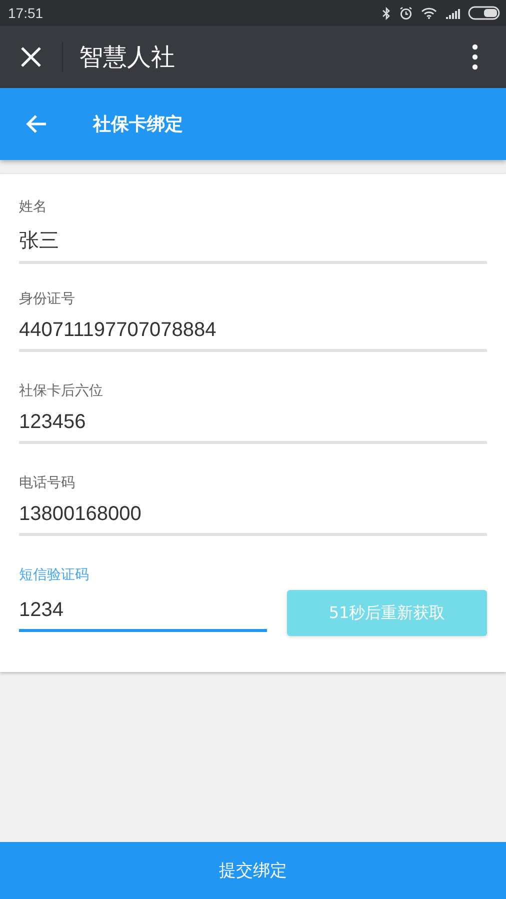 This screenshot has width=506, height=899. What do you see at coordinates (54, 575) in the screenshot?
I see `field-label: 短信验证码` at bounding box center [54, 575].